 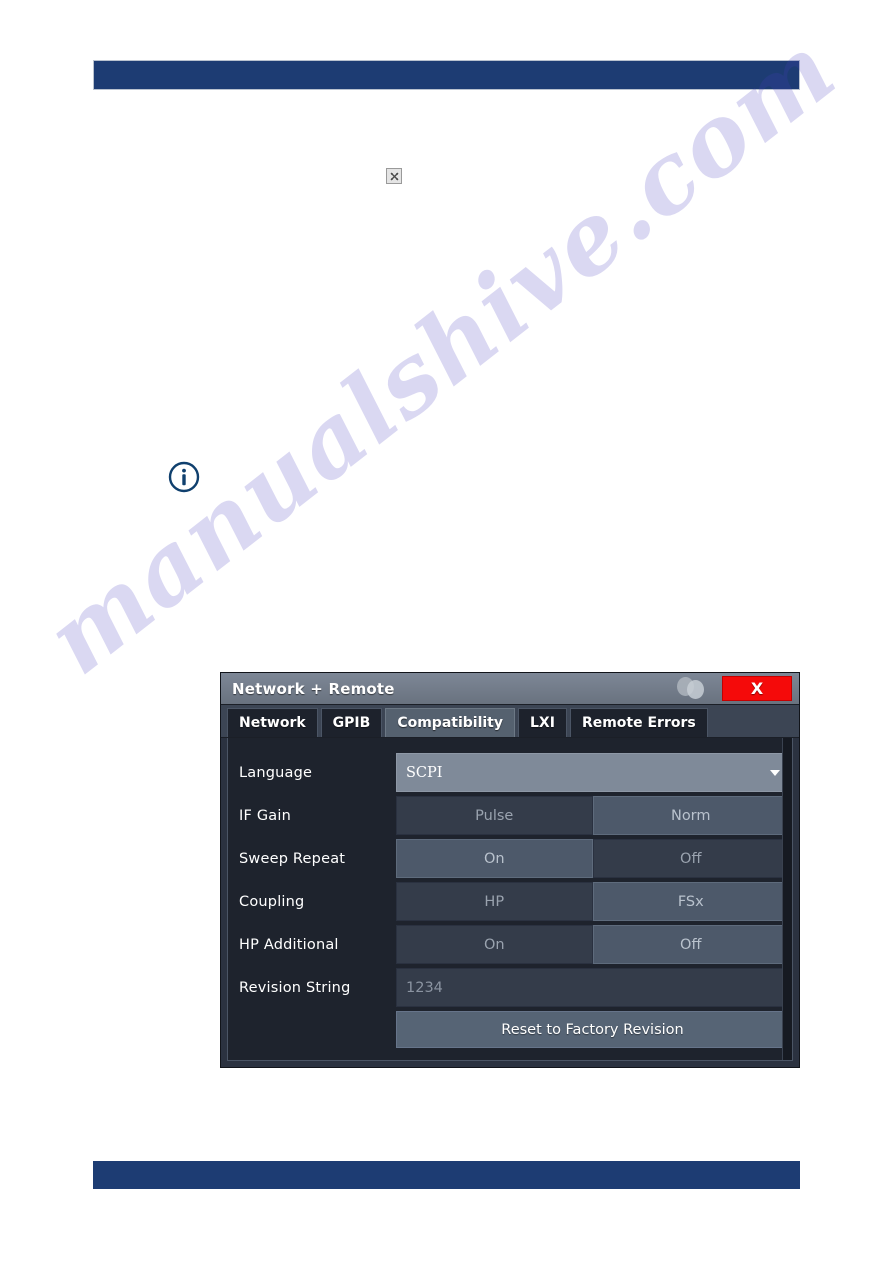 What do you see at coordinates (494, 815) in the screenshot?
I see `if-gain-option-pulse: Pulse` at bounding box center [494, 815].